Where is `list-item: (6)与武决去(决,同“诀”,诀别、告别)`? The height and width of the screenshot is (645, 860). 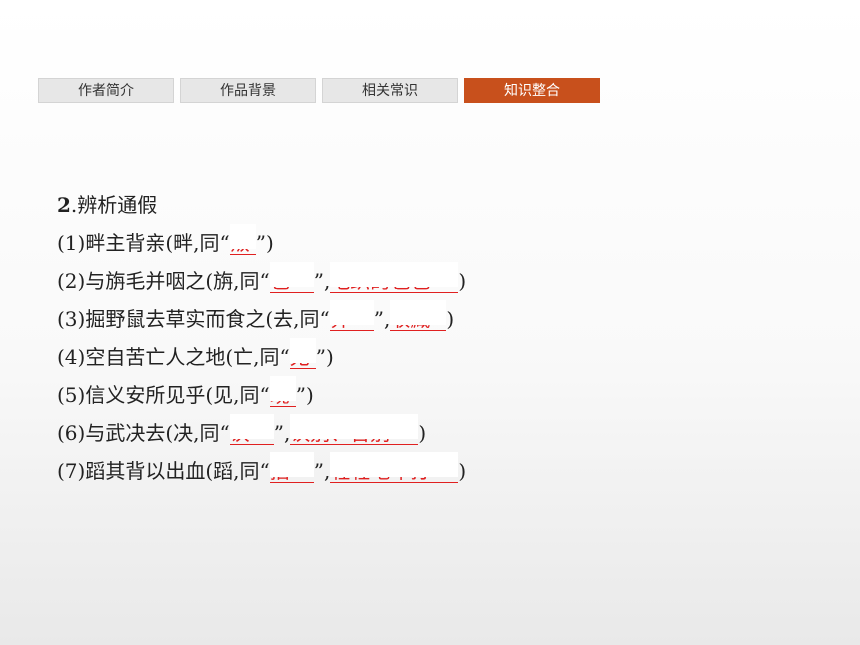
list-item: (6)与武决去(决,同“诀”,诀别、告别) is located at coordinates (261, 433).